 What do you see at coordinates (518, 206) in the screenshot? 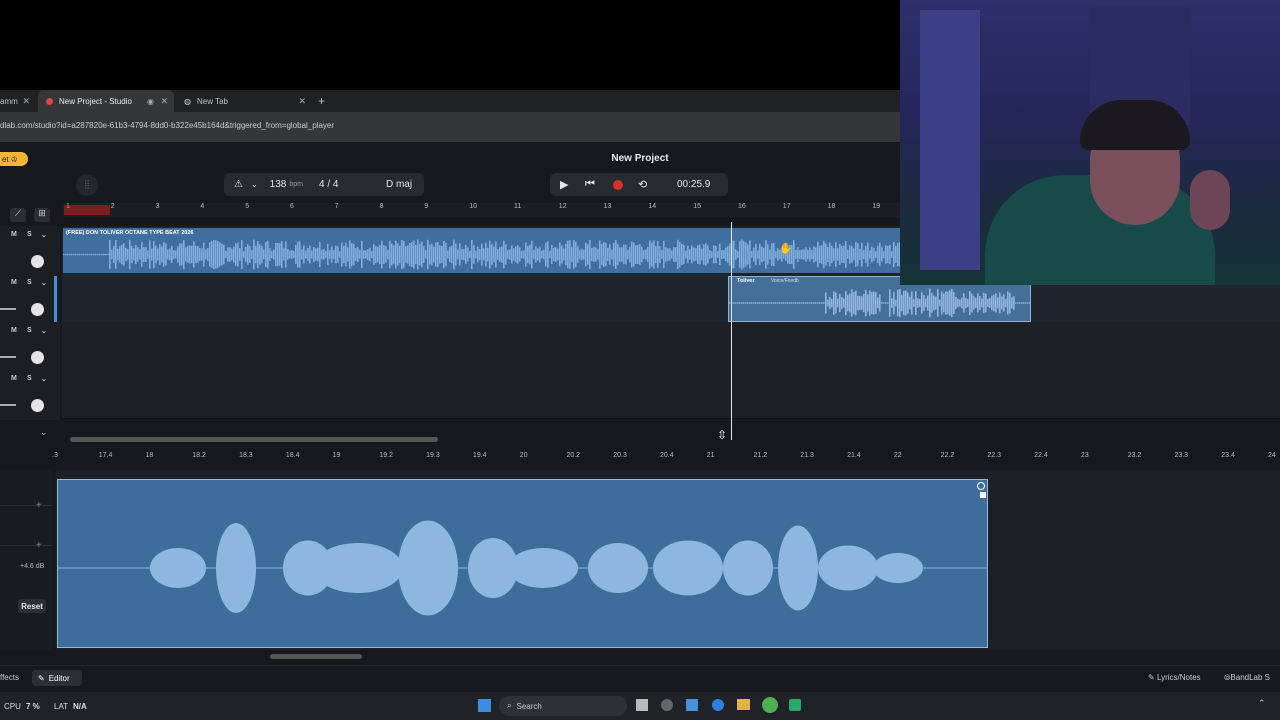
I see `ruler-tick: 11` at bounding box center [518, 206].